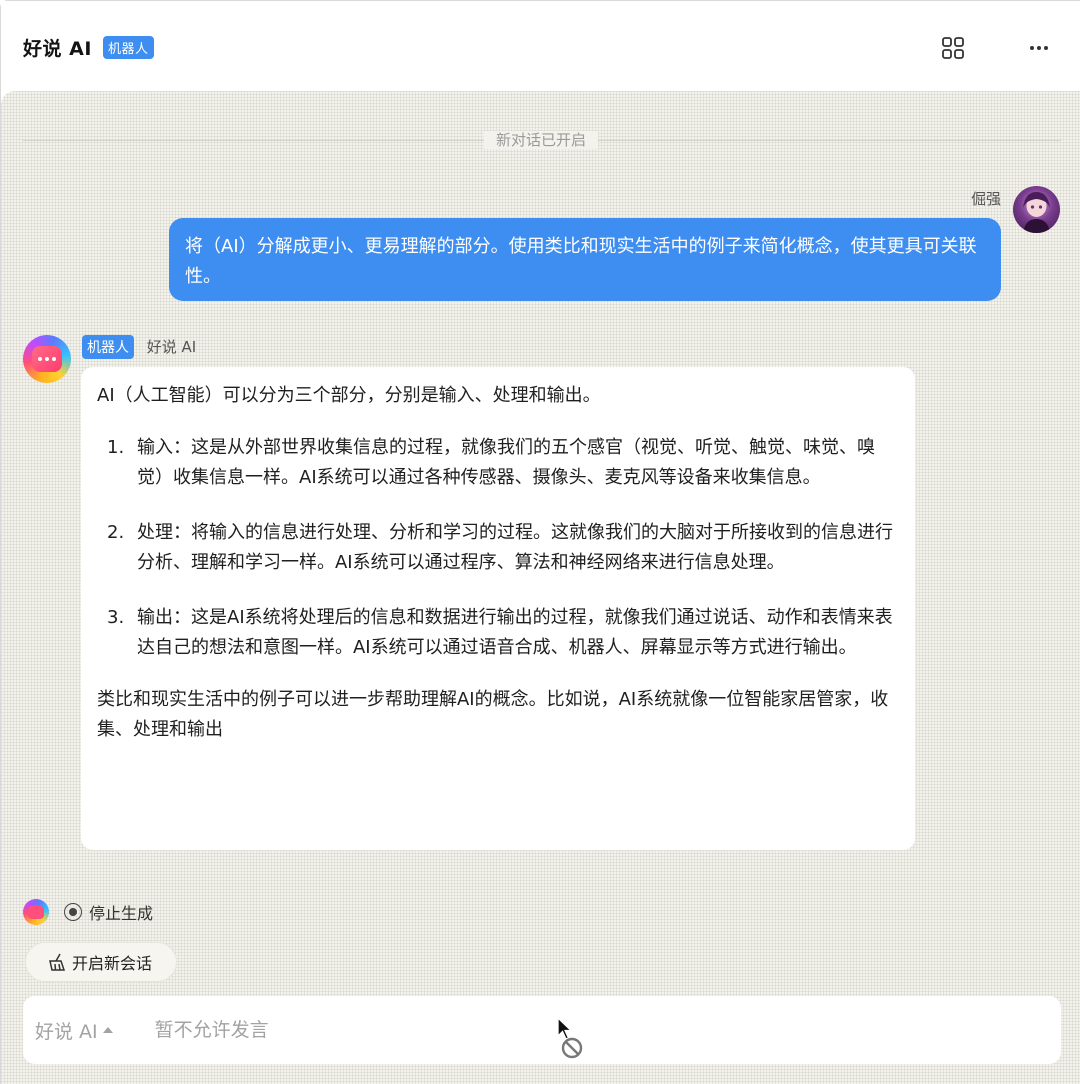 The width and height of the screenshot is (1080, 1084). Describe the element at coordinates (349, 395) in the screenshot. I see `bot-message-intro: AI（人工智能）可以分为三个部分，分别是输入、处理和输出。` at that location.